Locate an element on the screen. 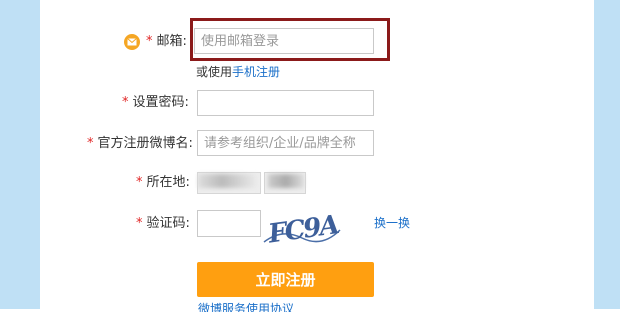  right-background is located at coordinates (607, 154).